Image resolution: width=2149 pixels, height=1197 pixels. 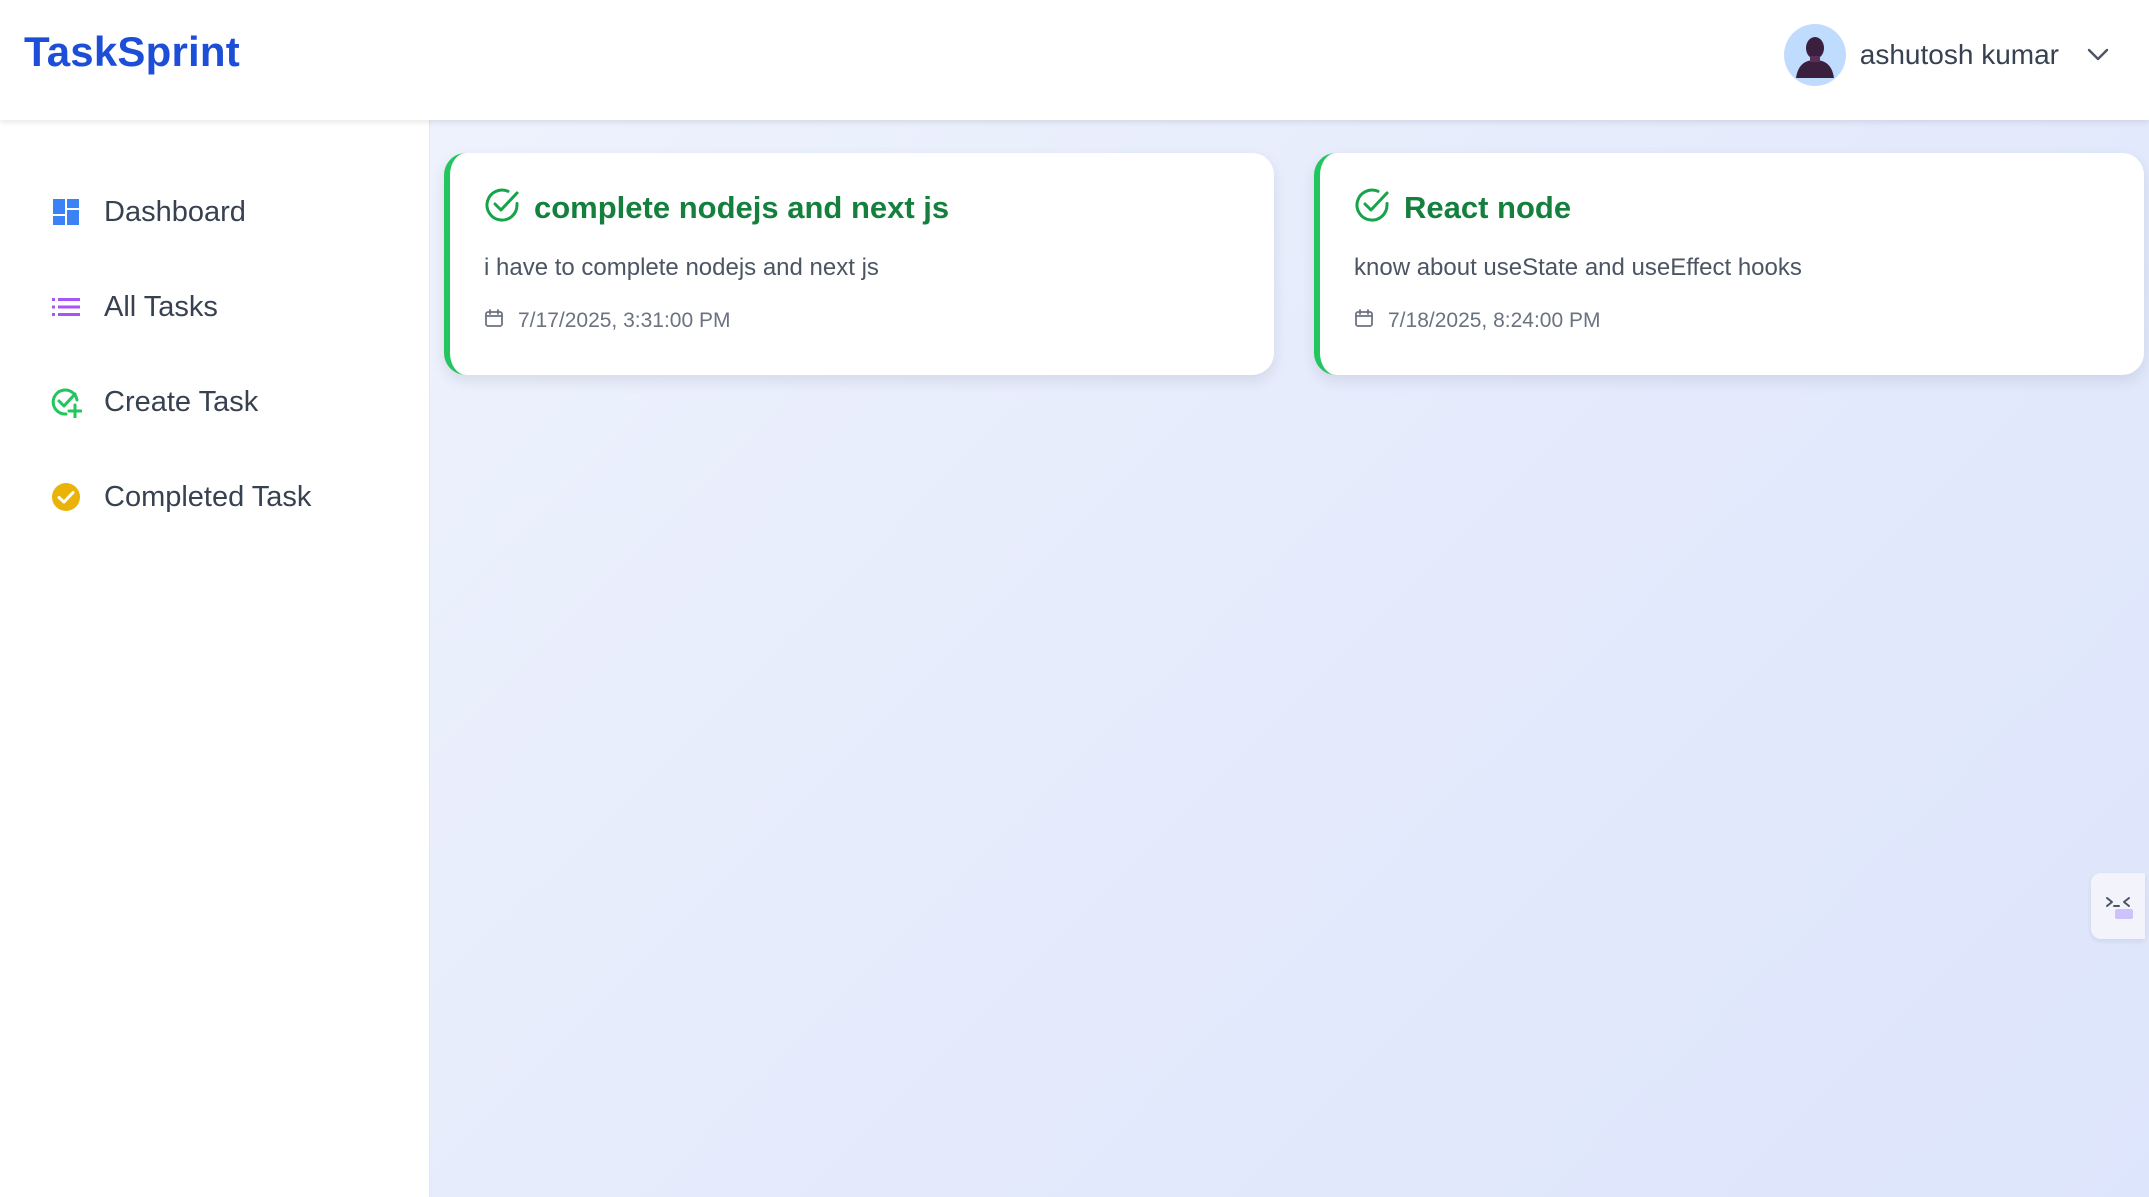 I want to click on sidebar-item-label: Completed Task, so click(x=208, y=496).